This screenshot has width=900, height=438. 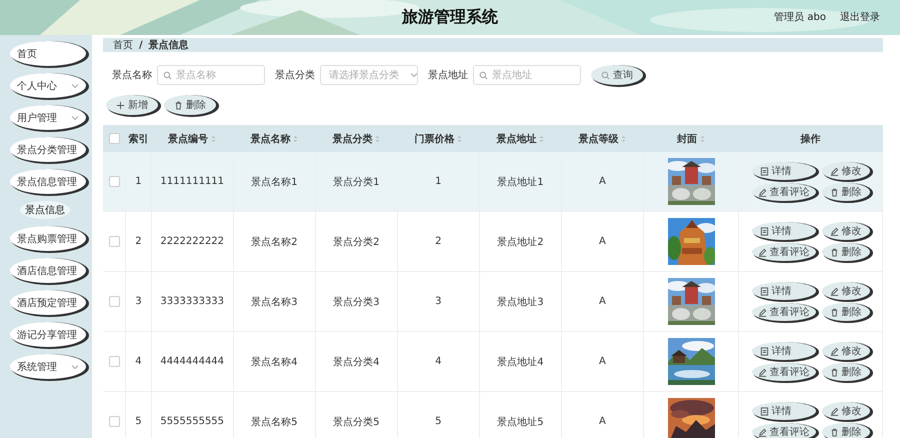 What do you see at coordinates (295, 75) in the screenshot?
I see `field-label: 景点分类` at bounding box center [295, 75].